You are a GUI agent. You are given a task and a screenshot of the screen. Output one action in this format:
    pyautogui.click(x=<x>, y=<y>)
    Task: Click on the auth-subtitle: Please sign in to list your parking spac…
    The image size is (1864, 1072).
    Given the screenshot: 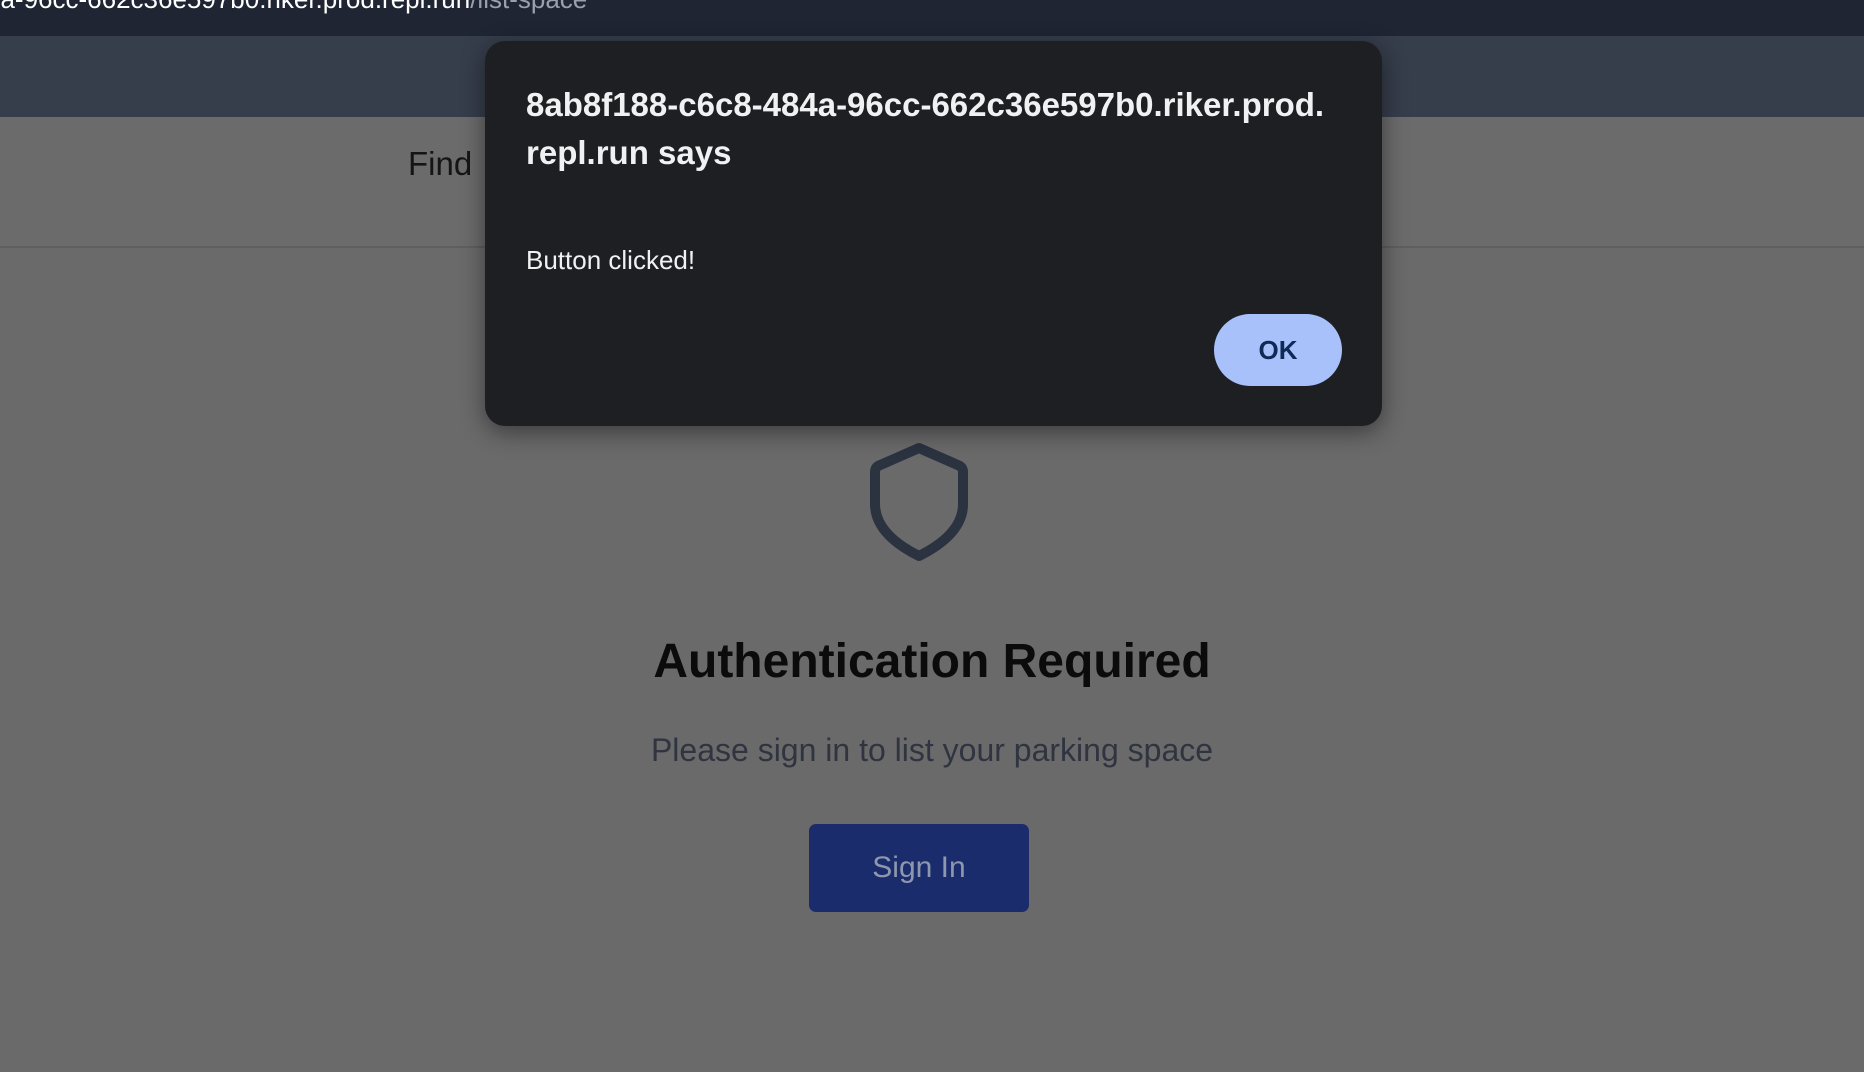 What is the action you would take?
    pyautogui.click(x=932, y=750)
    